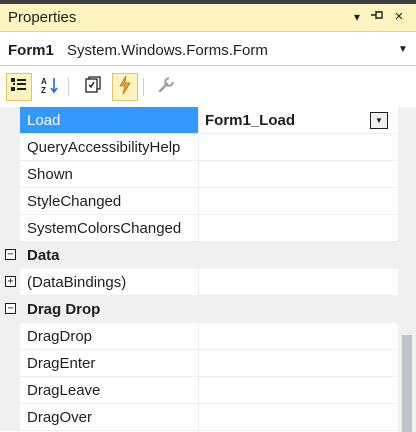 Image resolution: width=416 pixels, height=432 pixels. I want to click on property-name: (DataBindings), so click(109, 282).